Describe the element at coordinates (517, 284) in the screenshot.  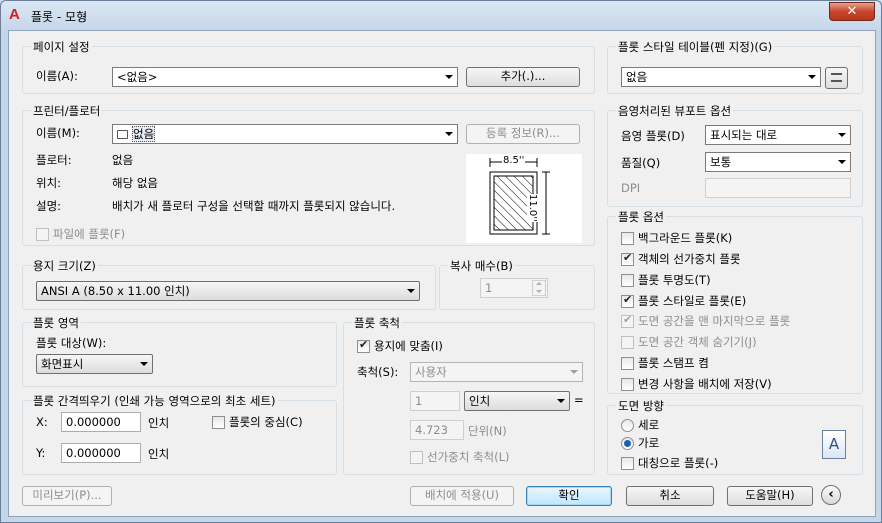
I see `copies-group: 복사 매수(B) 1` at that location.